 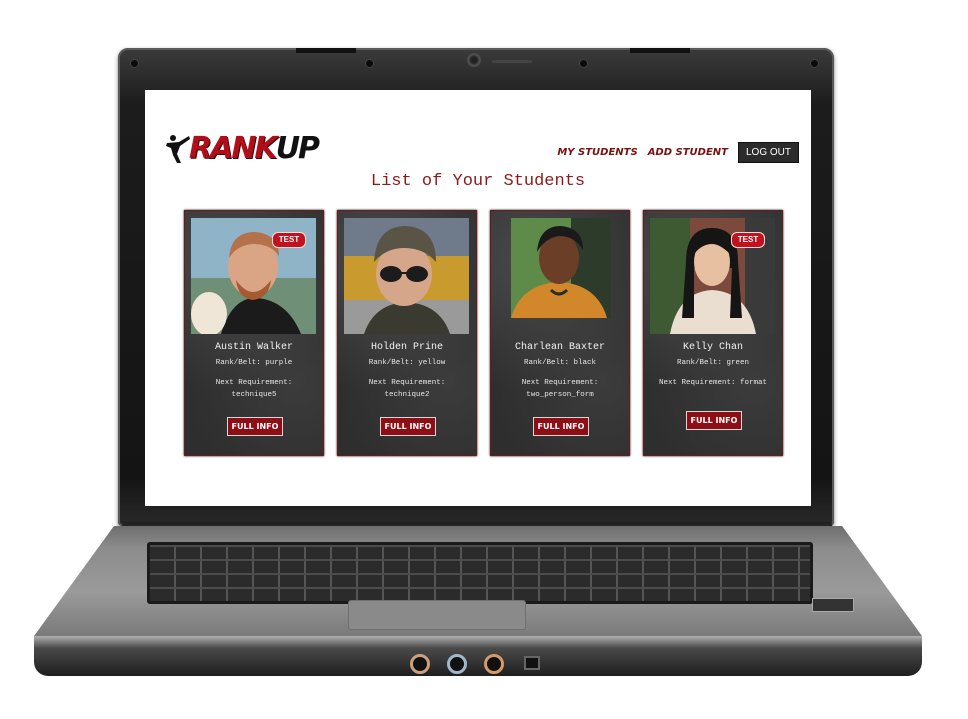 I want to click on student-next-requirement: Next Requirement: technique2, so click(x=407, y=389).